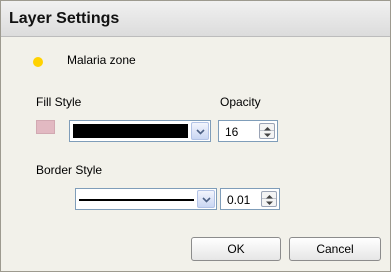 This screenshot has width=391, height=272. I want to click on ok-button: OK, so click(236, 249).